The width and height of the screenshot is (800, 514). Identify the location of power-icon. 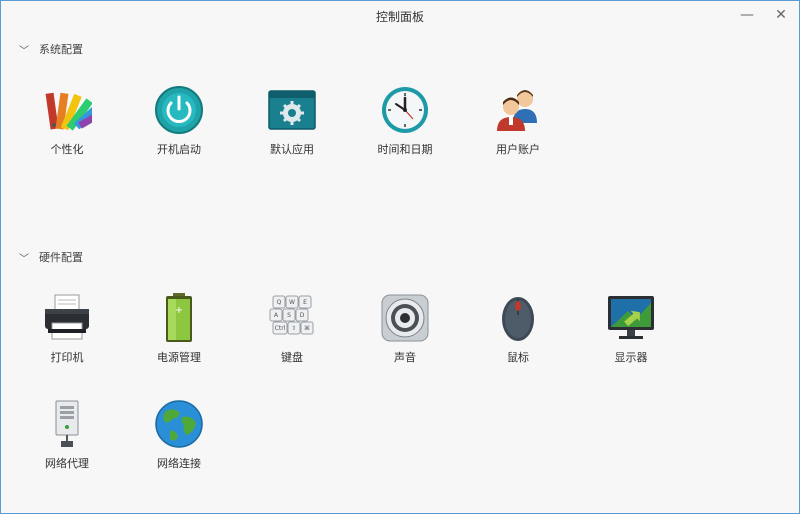
(179, 110).